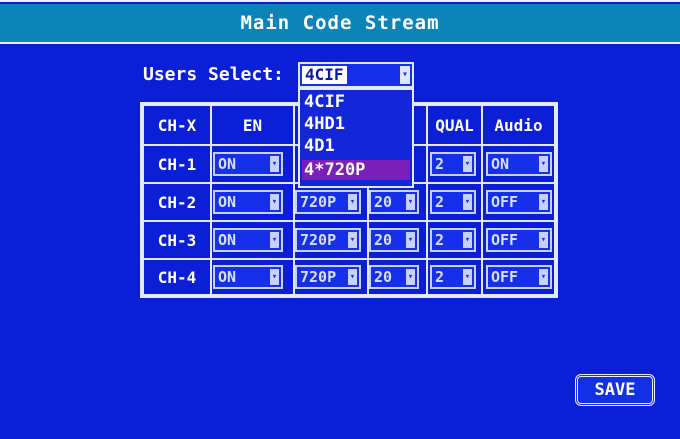 The width and height of the screenshot is (680, 439). I want to click on option-4x720p: 4*720P, so click(356, 170).